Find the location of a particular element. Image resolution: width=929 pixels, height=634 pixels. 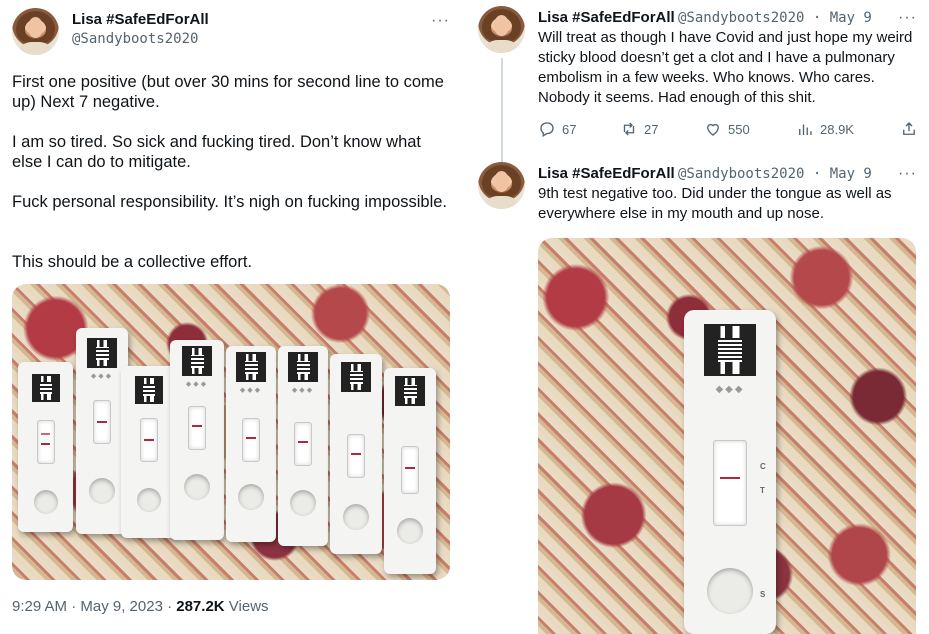

like-count: 550 is located at coordinates (739, 129).